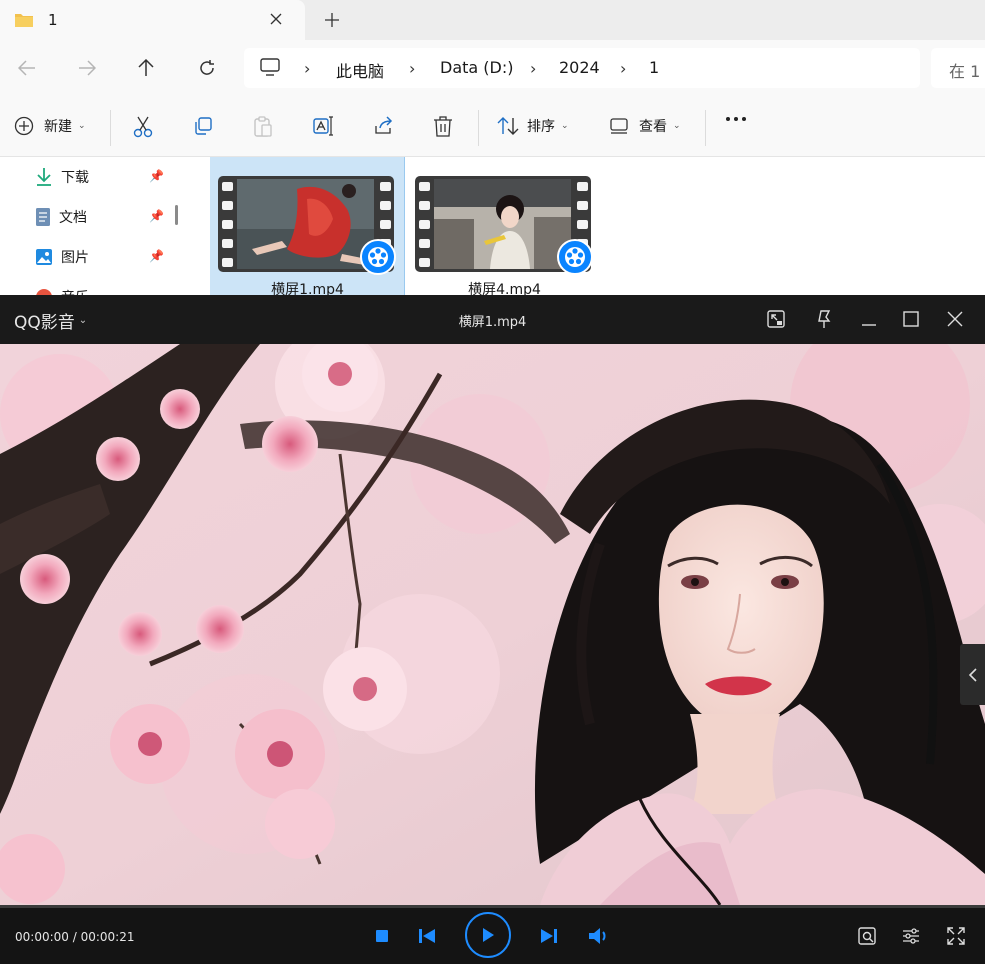 The height and width of the screenshot is (964, 985). Describe the element at coordinates (956, 936) in the screenshot. I see `fullscreen-icon` at that location.